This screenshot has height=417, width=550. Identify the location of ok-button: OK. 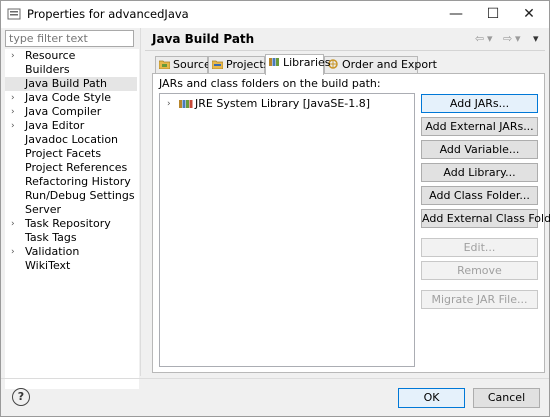
(431, 398).